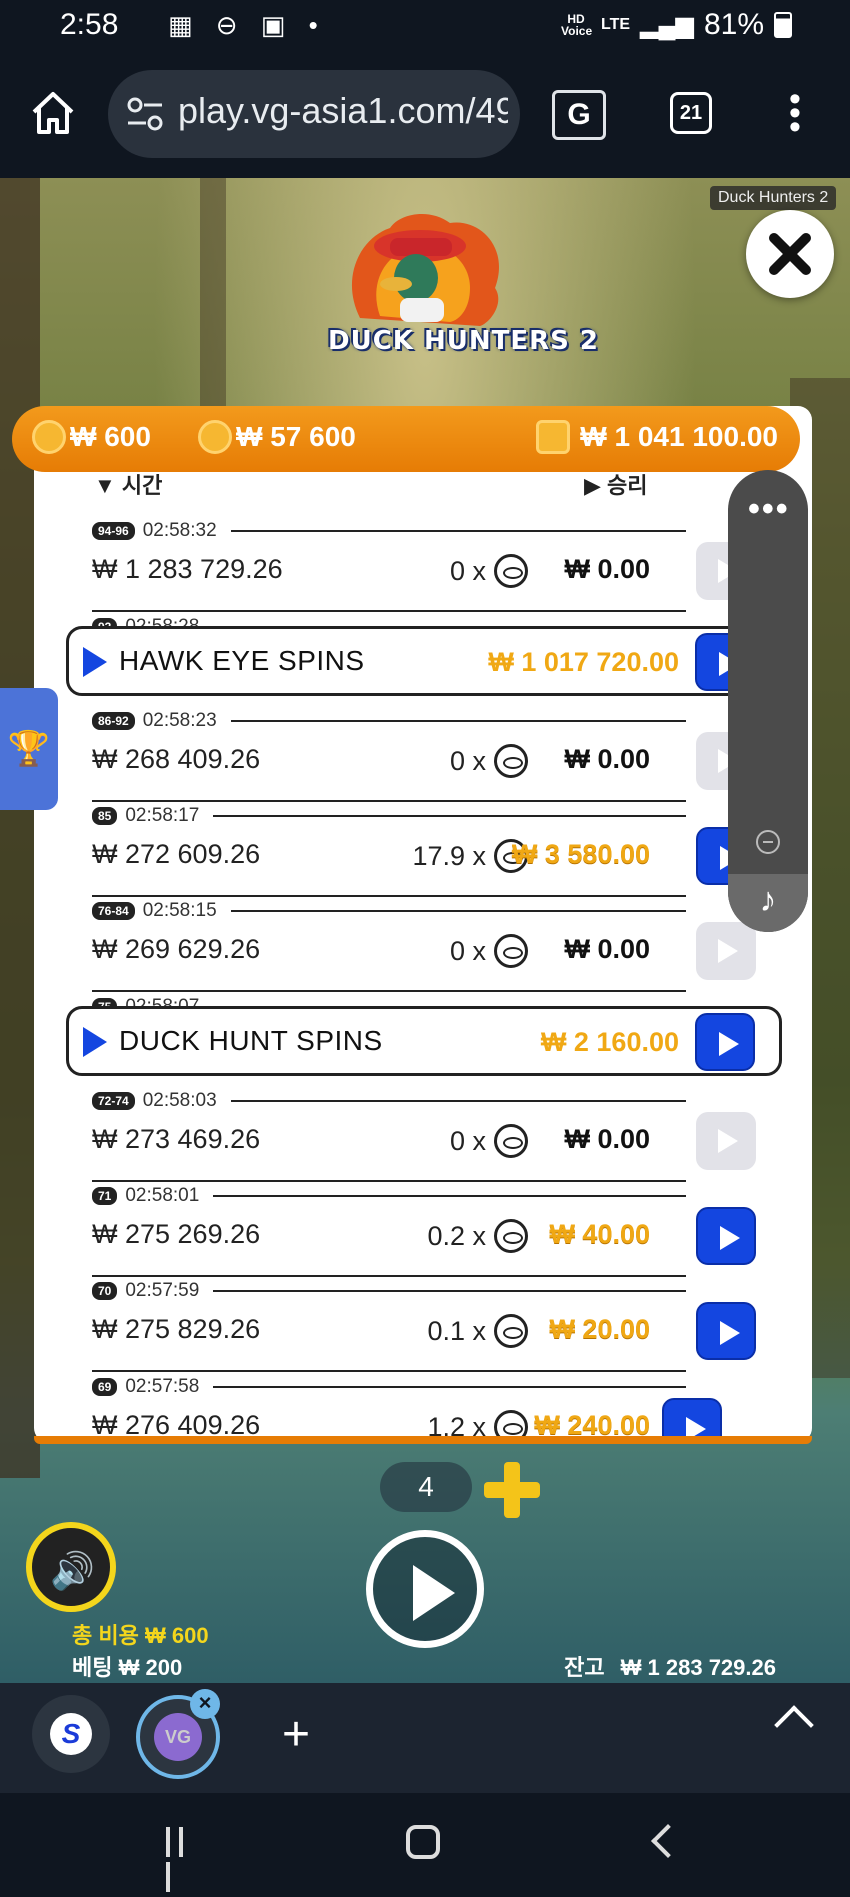 The height and width of the screenshot is (1897, 850). What do you see at coordinates (553, 437) in the screenshot?
I see `wallet-icon` at bounding box center [553, 437].